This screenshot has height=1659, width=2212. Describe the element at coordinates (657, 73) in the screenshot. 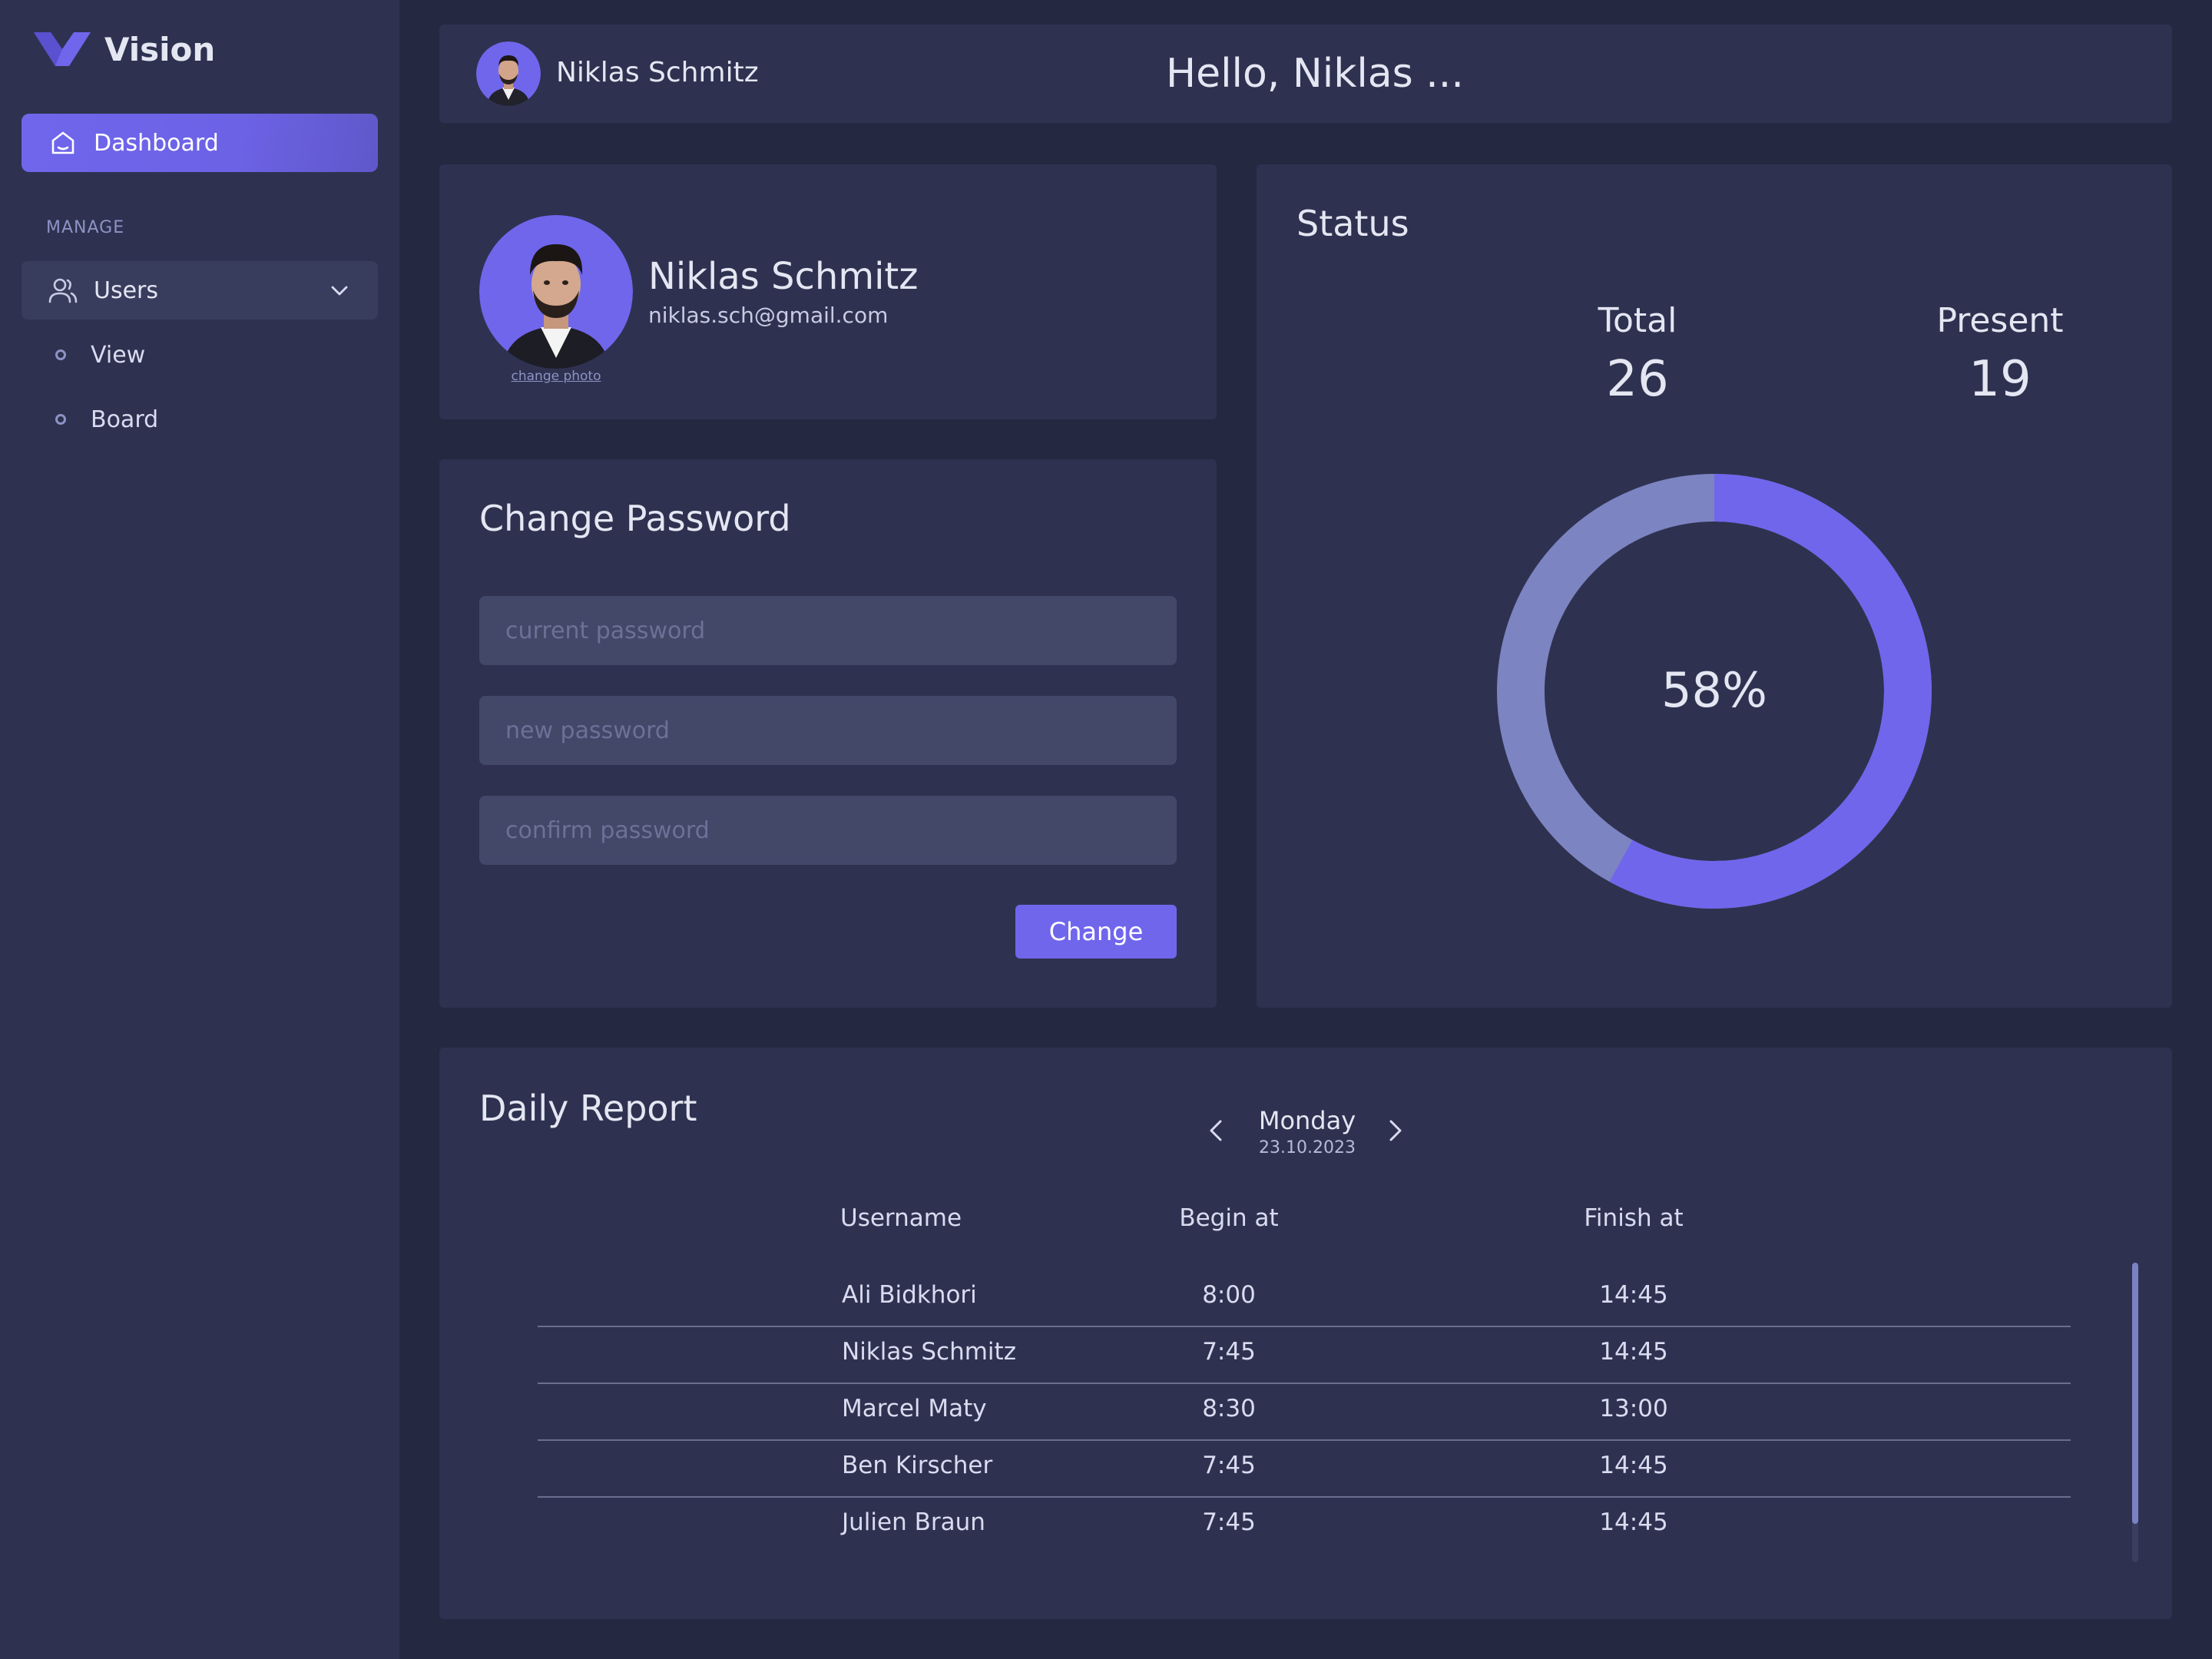

I see `header-user-name: Niklas Schmitz` at that location.